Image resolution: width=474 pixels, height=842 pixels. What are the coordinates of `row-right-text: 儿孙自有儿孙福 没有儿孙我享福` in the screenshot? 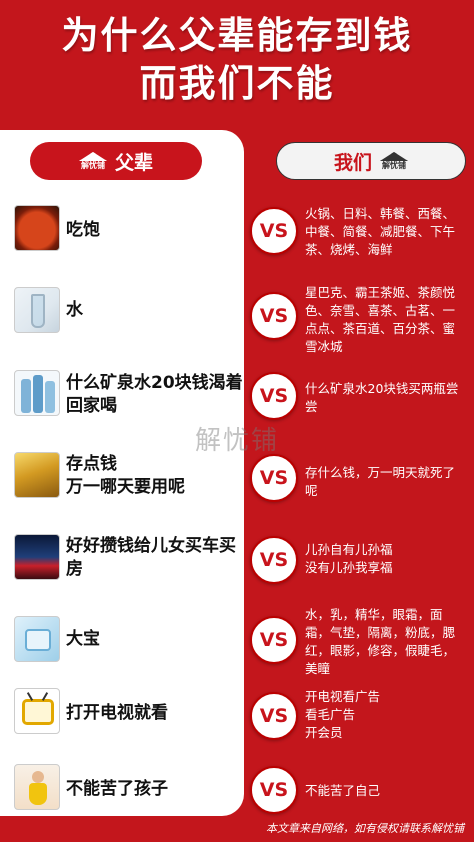 It's located at (349, 558).